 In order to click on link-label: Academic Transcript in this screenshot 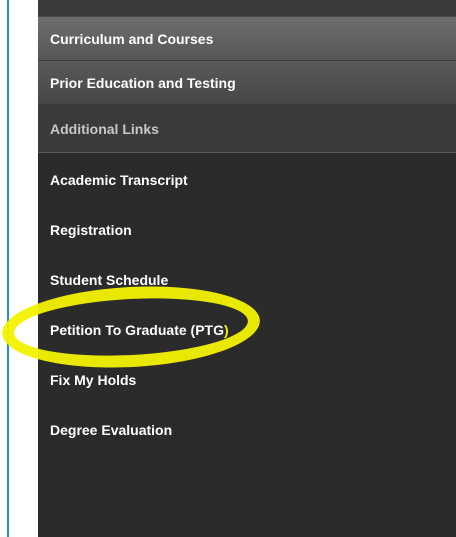, I will do `click(119, 180)`.